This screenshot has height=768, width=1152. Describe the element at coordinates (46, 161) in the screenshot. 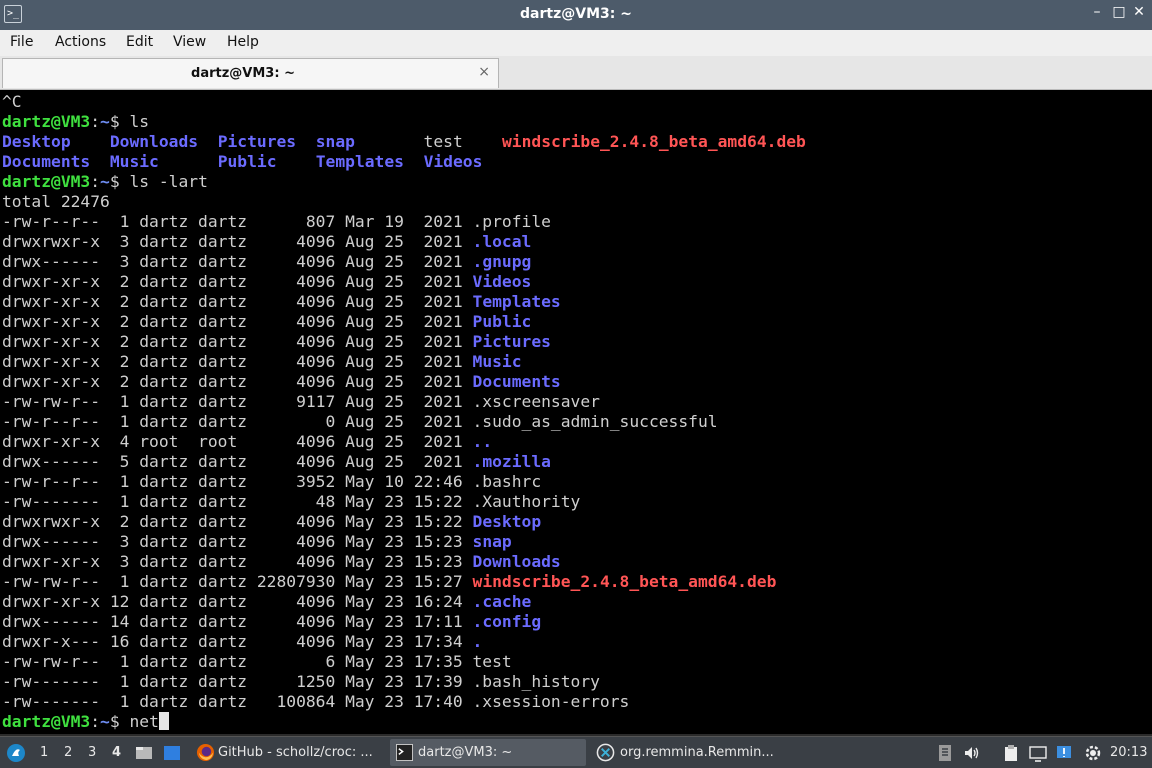

I see `terminal-text: Documents` at that location.